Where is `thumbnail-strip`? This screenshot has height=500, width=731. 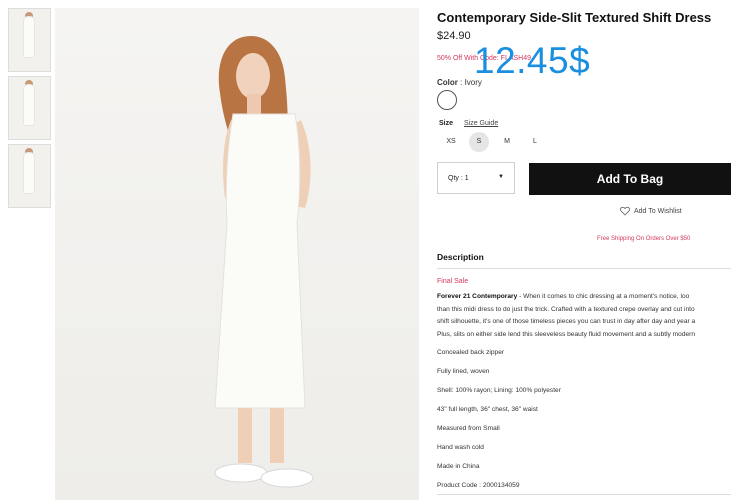
thumbnail-strip is located at coordinates (29, 110).